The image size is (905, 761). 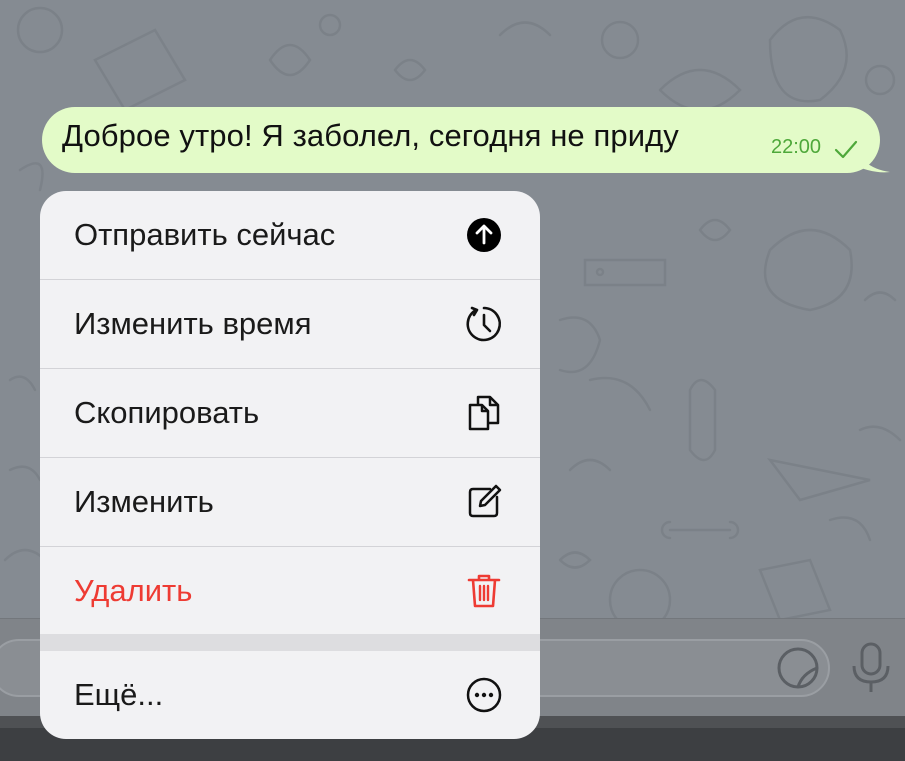 I want to click on menu-item-send-now: Отправить сейчас, so click(x=290, y=235).